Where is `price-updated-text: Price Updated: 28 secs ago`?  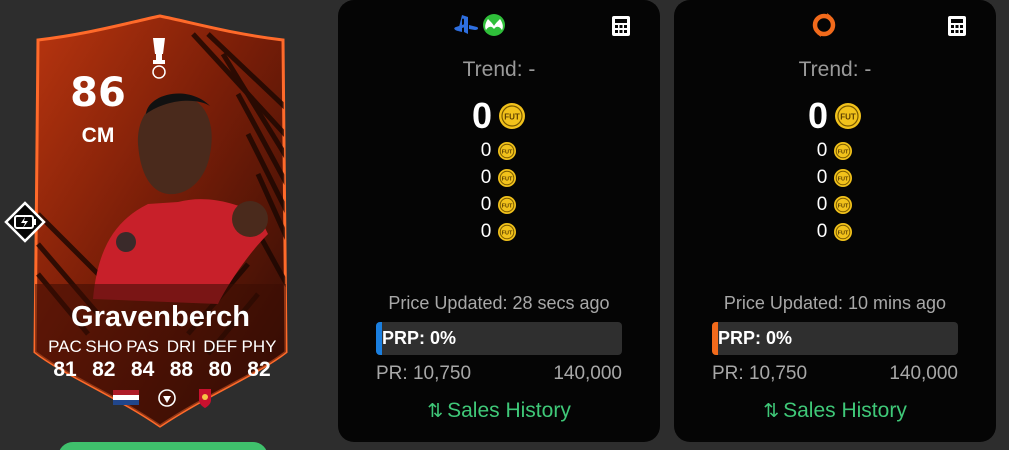
price-updated-text: Price Updated: 28 secs ago is located at coordinates (499, 303).